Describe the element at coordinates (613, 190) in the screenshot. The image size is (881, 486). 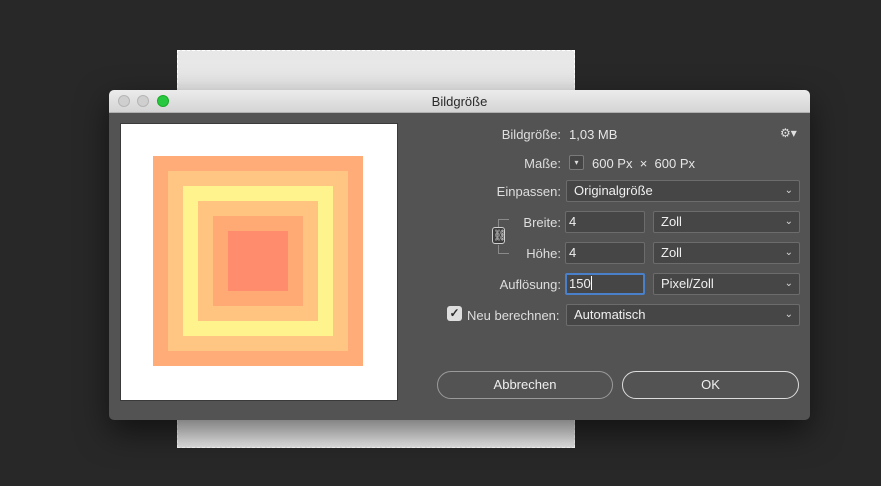
I see `fit-select-value: Originalgröße` at that location.